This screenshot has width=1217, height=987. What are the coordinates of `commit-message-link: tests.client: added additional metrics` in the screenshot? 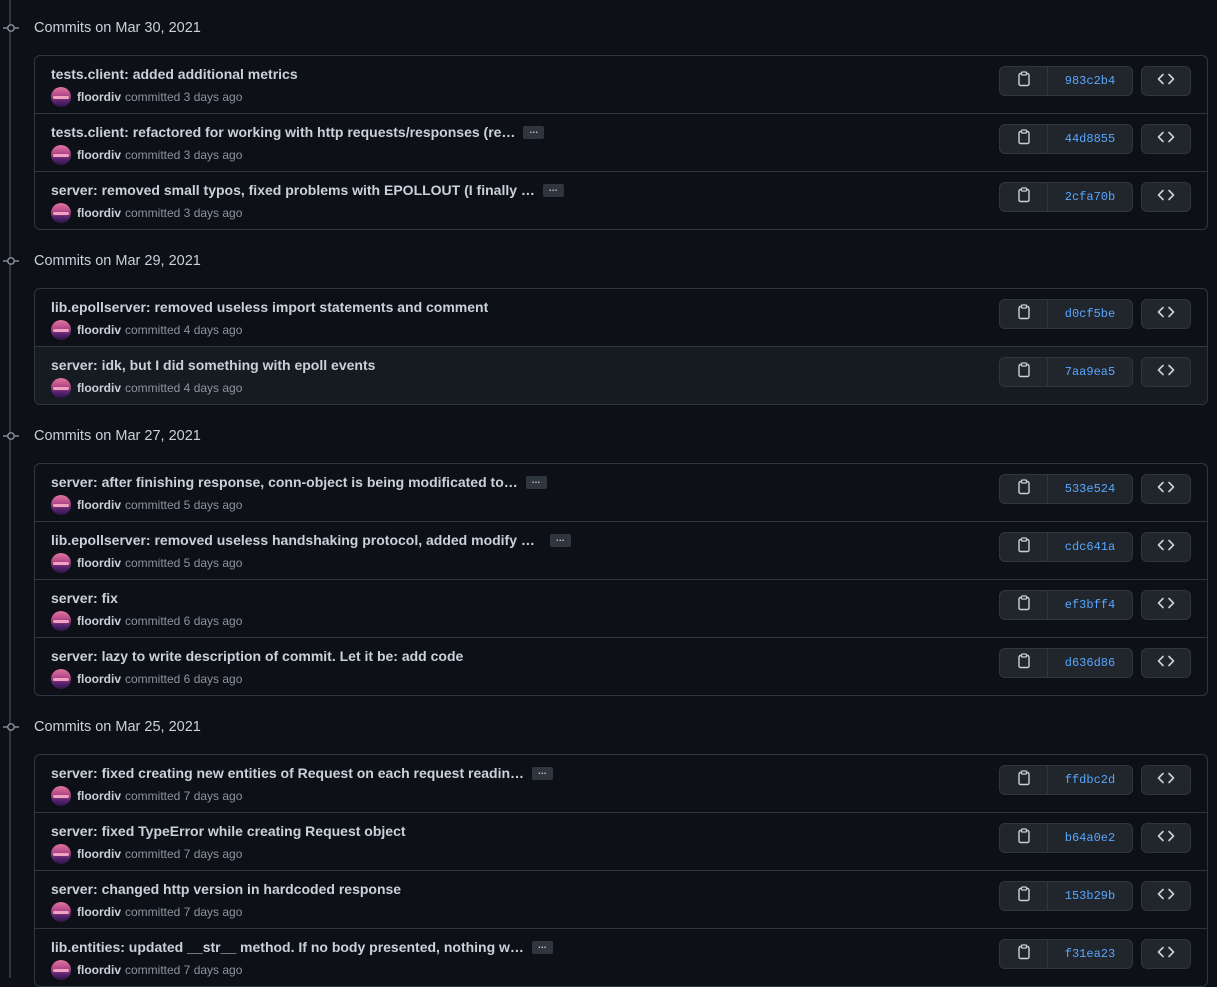 It's located at (174, 74).